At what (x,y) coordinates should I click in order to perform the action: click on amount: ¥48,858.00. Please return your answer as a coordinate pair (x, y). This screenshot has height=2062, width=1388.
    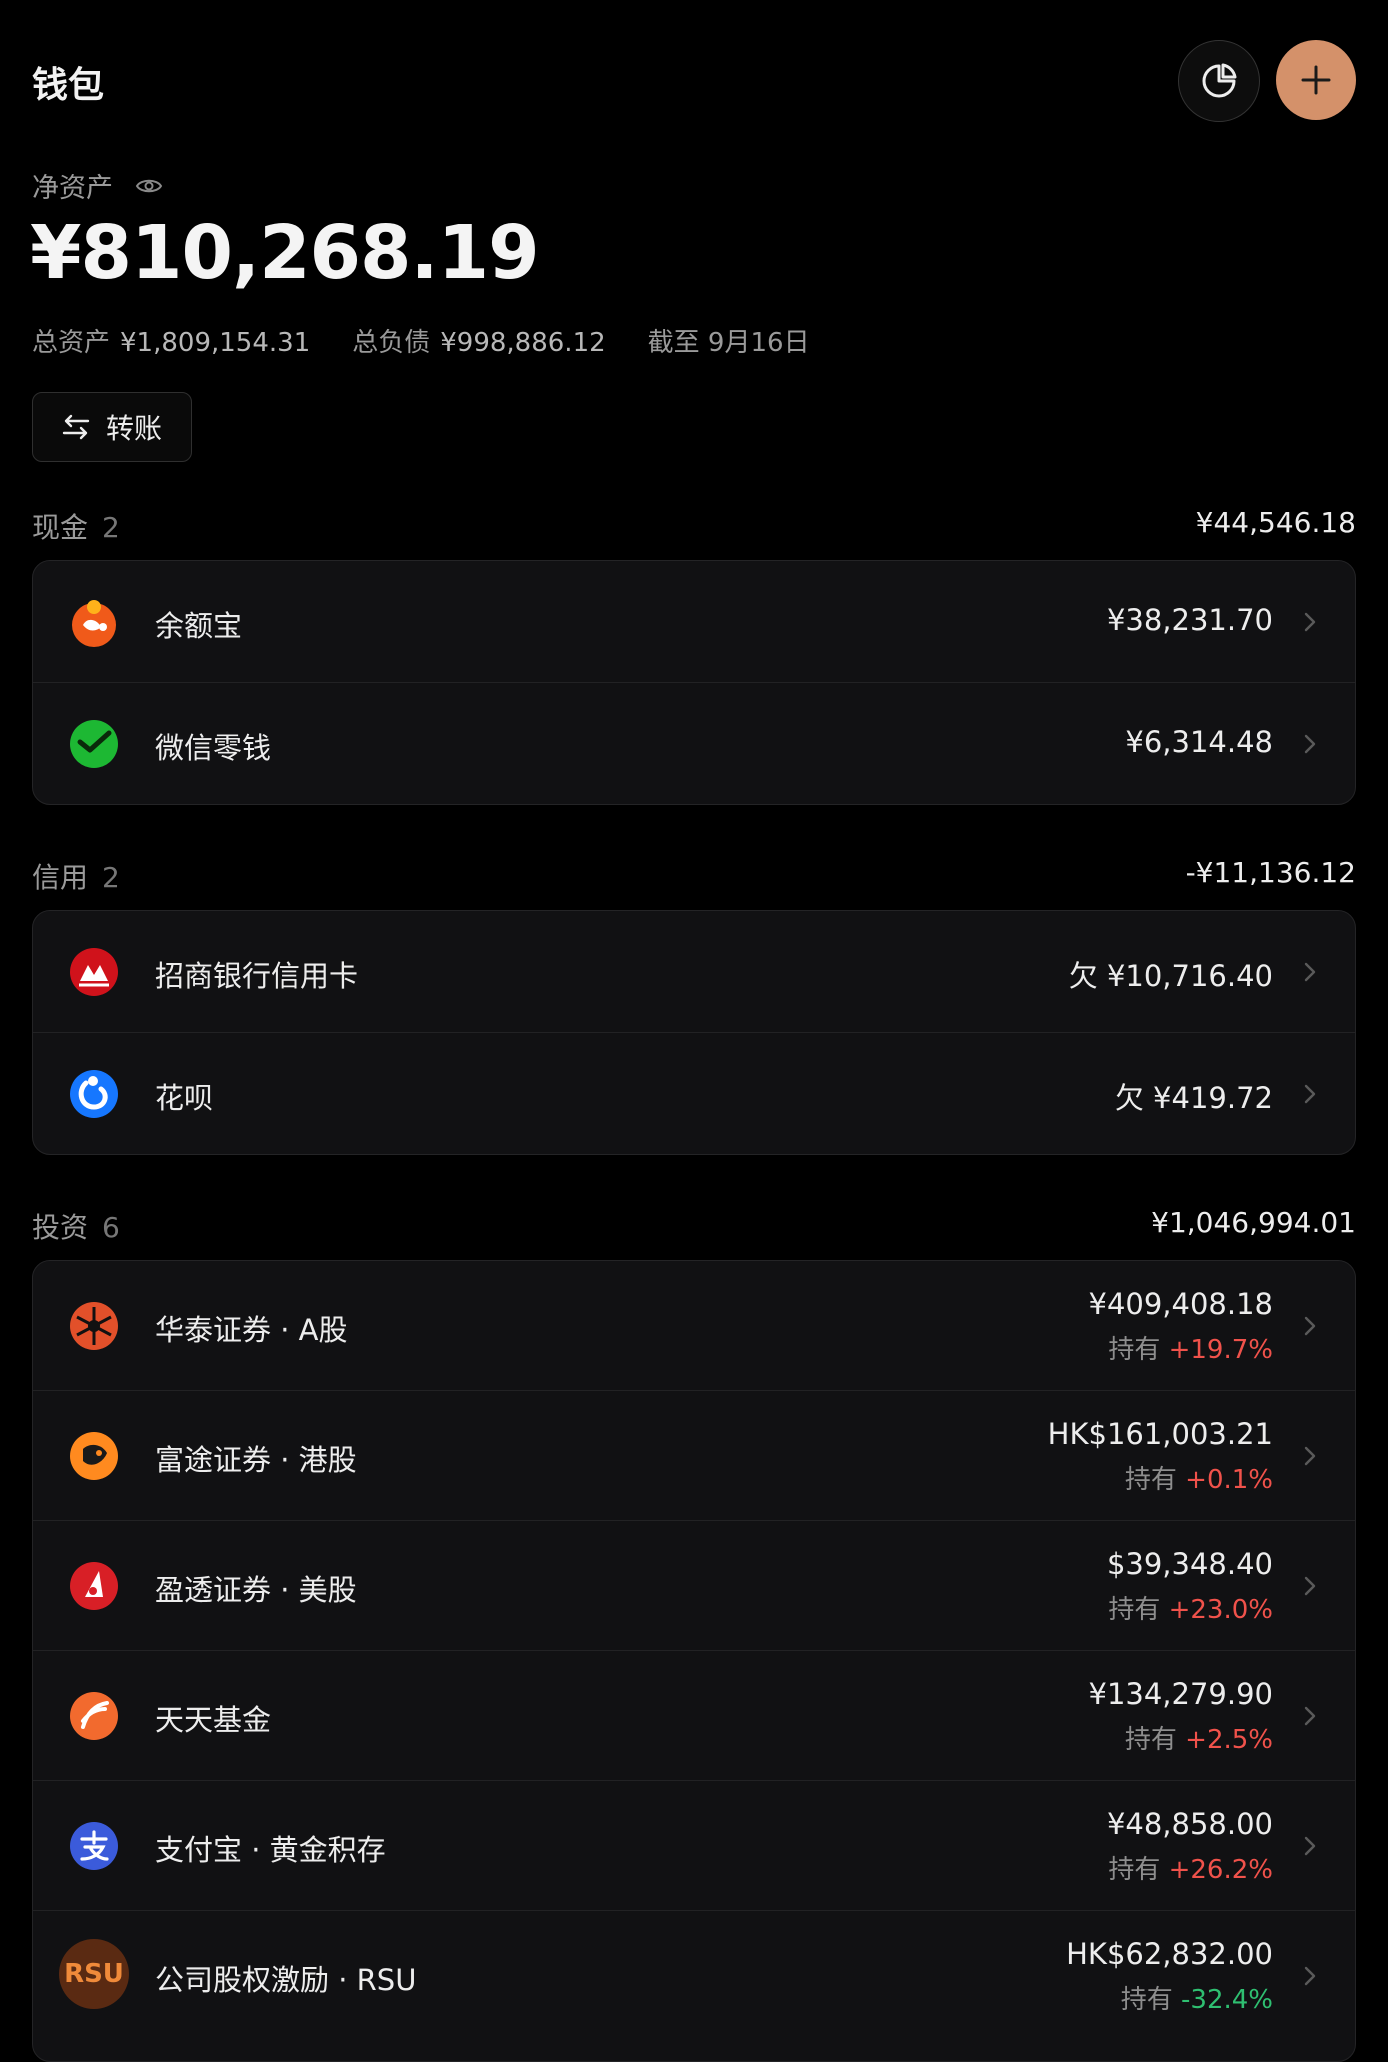
    Looking at the image, I should click on (1189, 1824).